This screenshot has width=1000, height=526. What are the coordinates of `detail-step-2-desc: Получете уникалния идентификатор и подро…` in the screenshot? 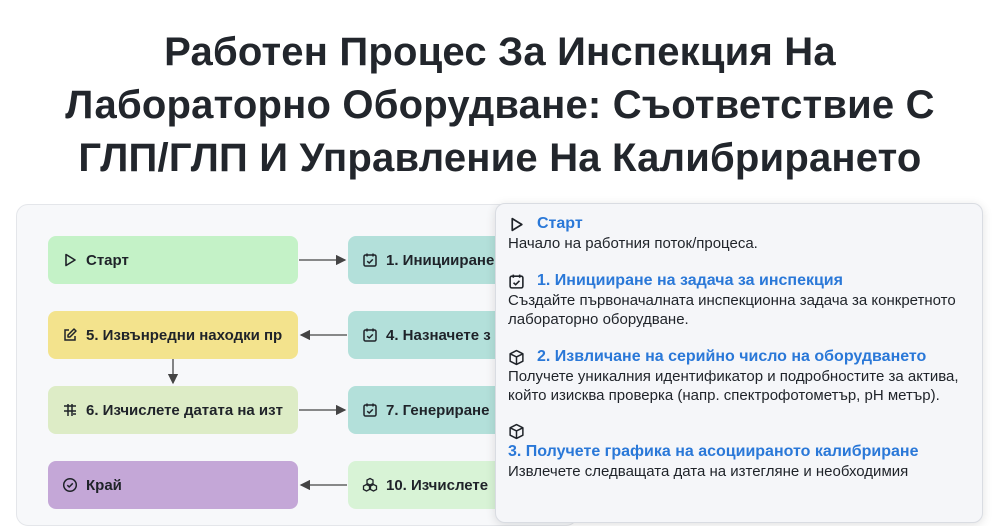 It's located at (733, 386).